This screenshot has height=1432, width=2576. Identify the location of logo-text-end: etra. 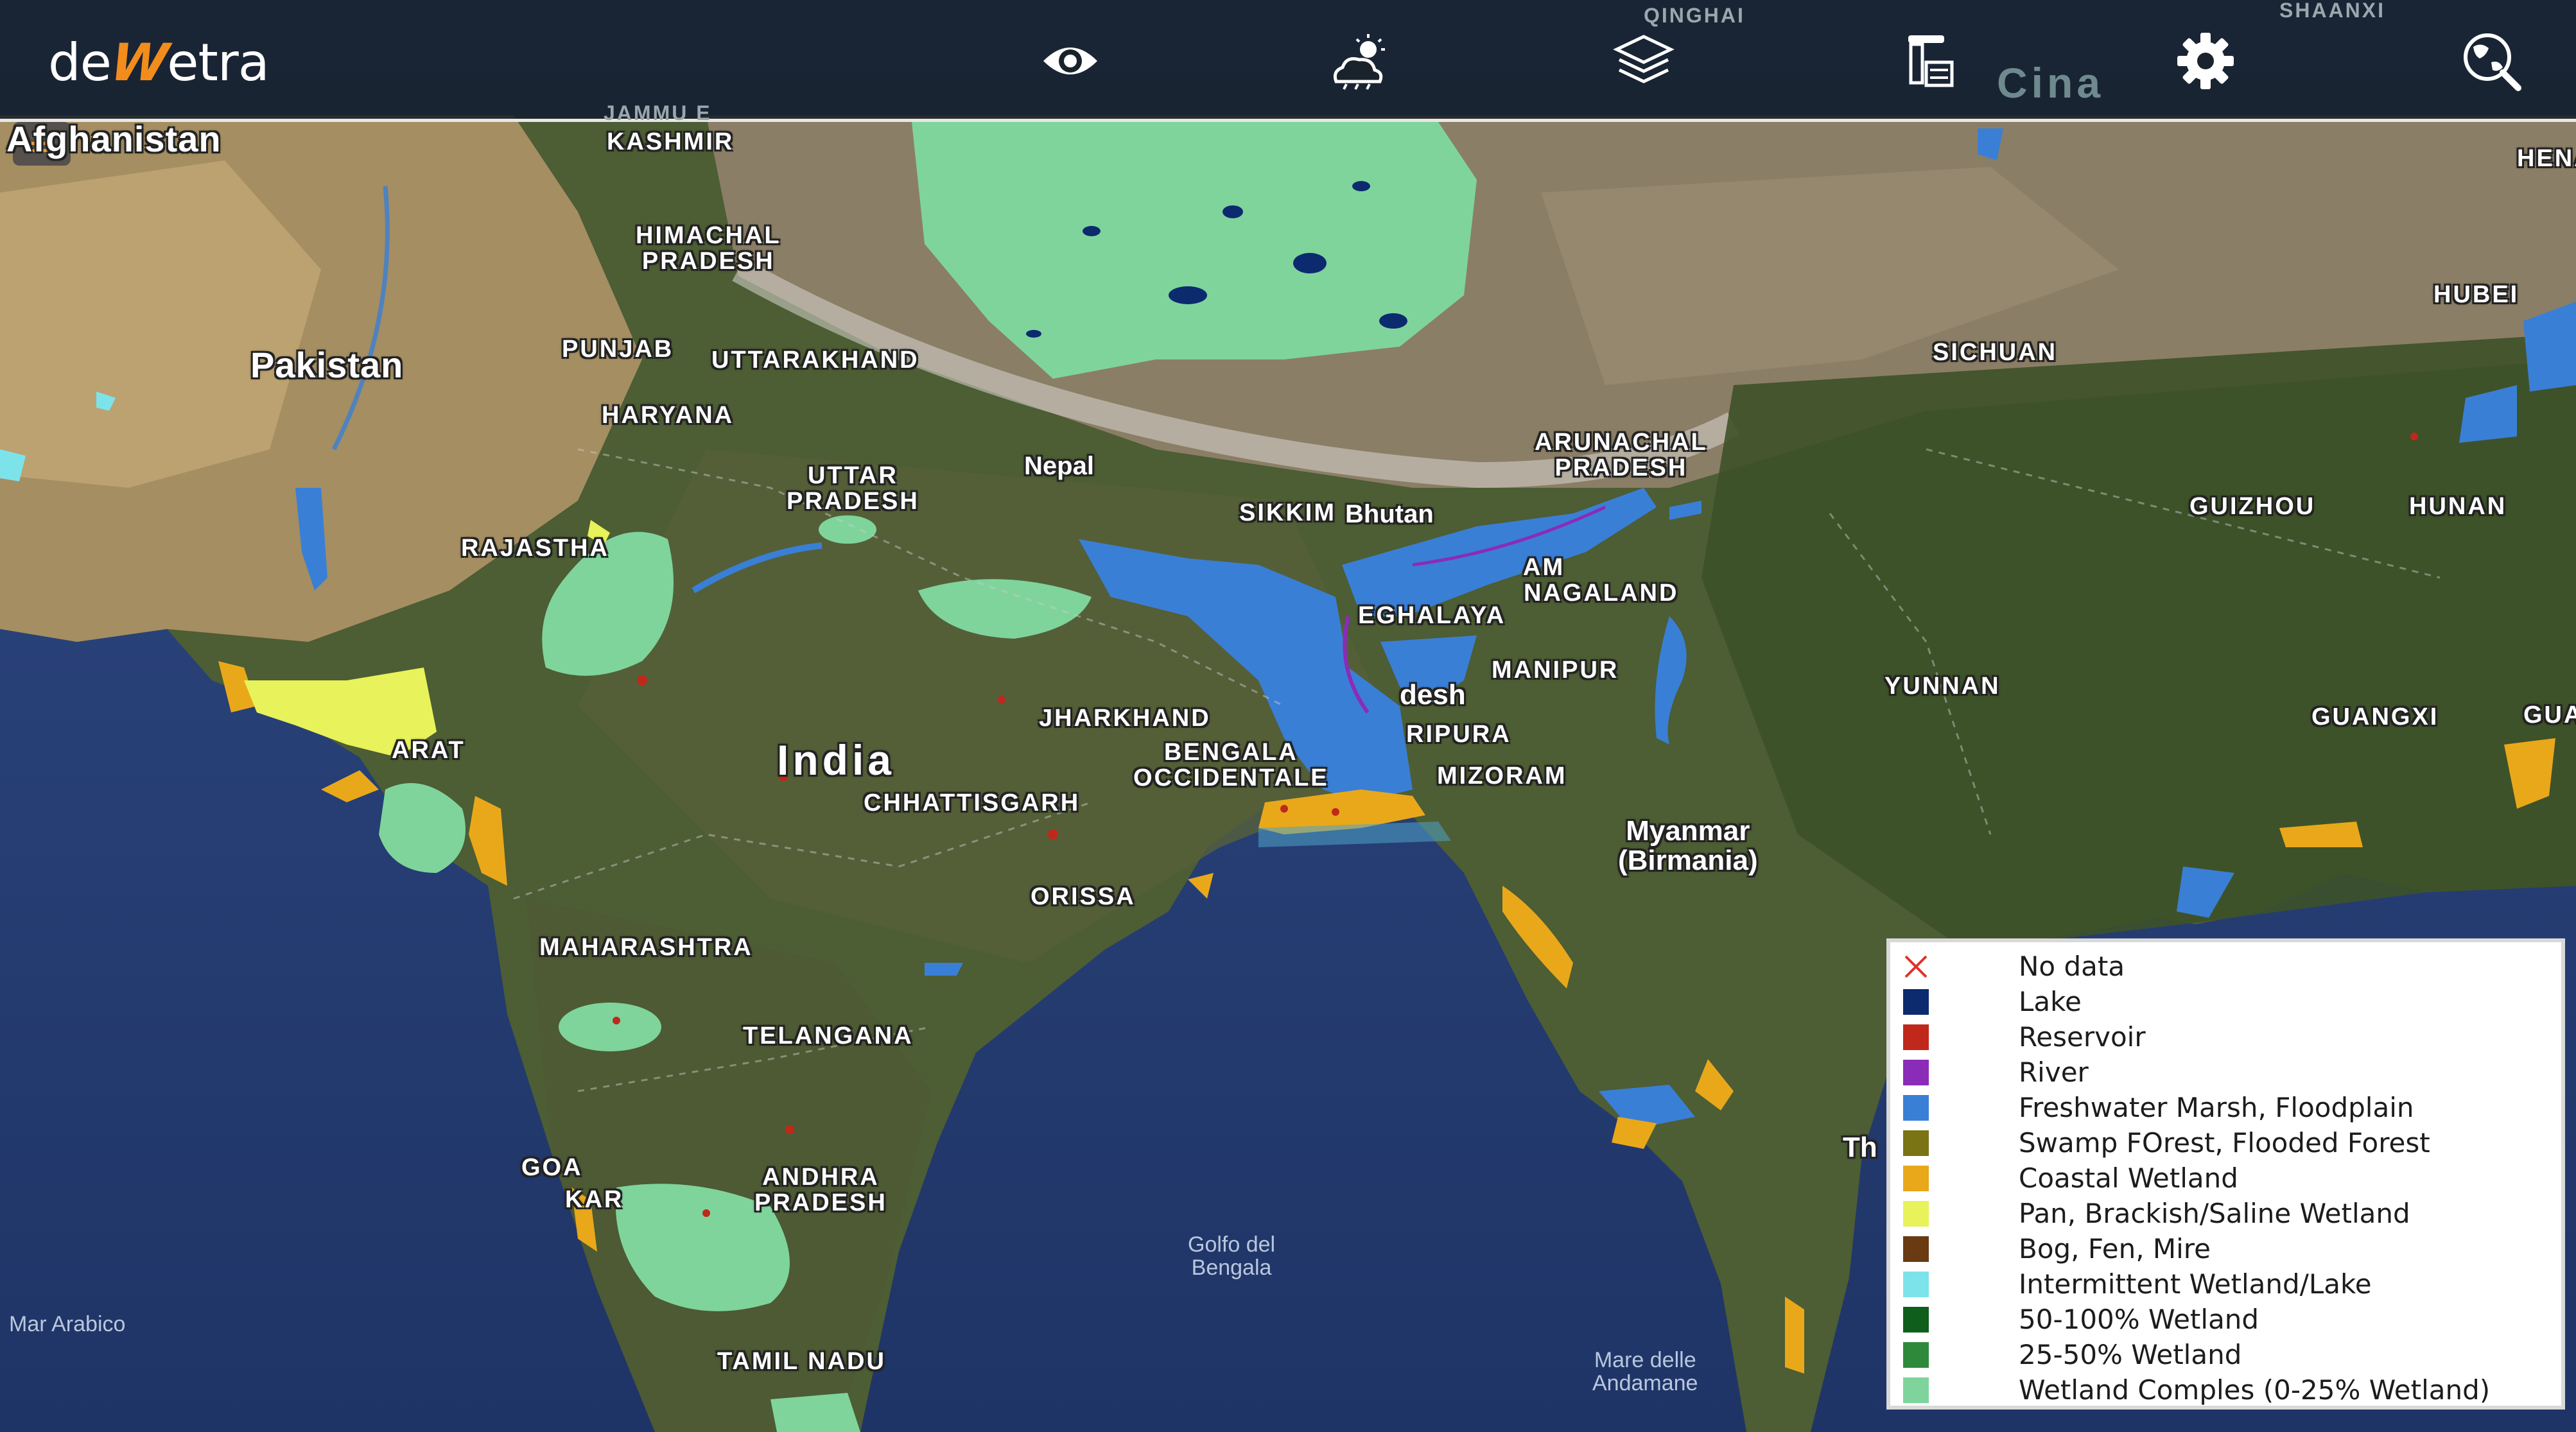
(218, 63).